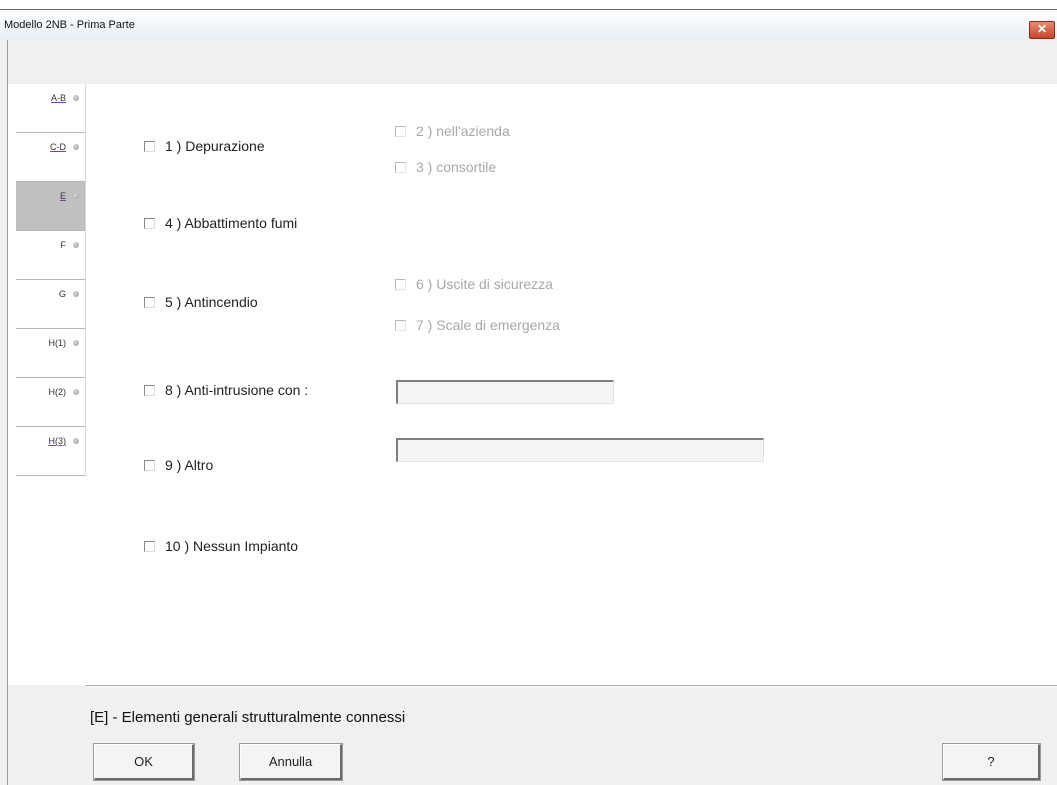 Image resolution: width=1057 pixels, height=785 pixels. I want to click on tab-h1: H(1), so click(51, 353).